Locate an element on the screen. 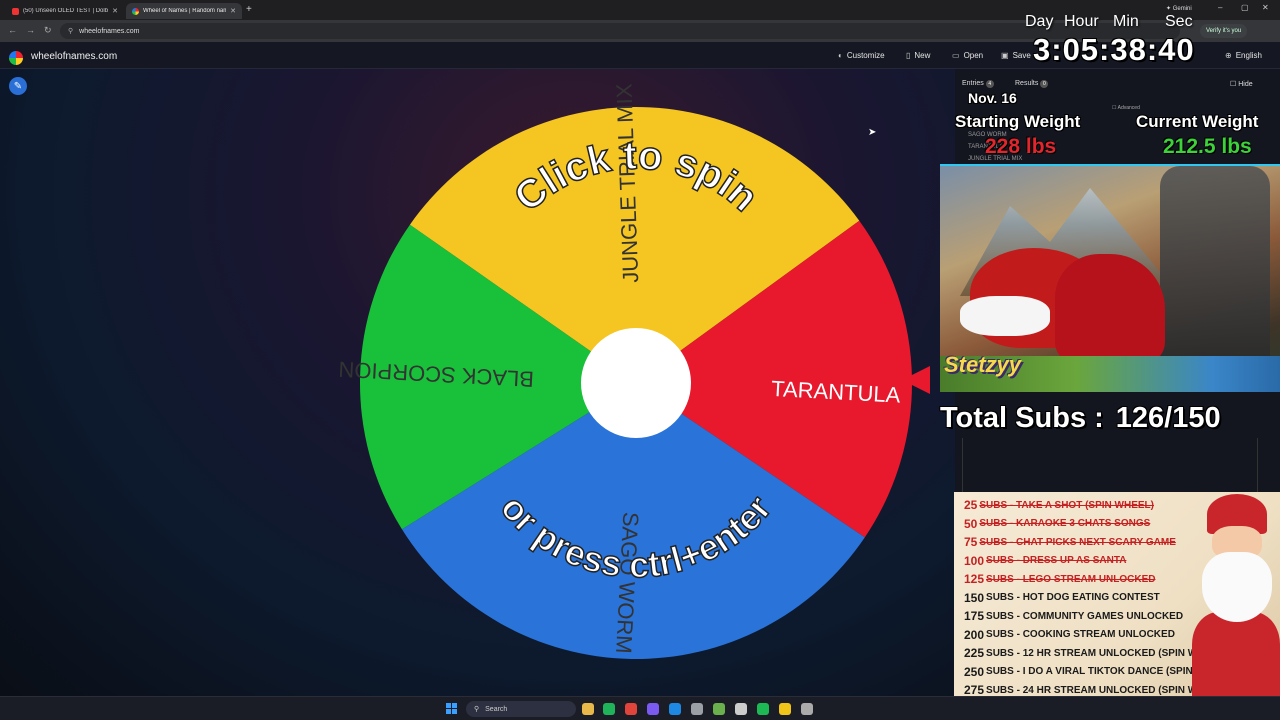 The width and height of the screenshot is (1280, 720). sub-goal-text: SUBS - KARAOKE 3 CHATS SONGS is located at coordinates (1065, 523).